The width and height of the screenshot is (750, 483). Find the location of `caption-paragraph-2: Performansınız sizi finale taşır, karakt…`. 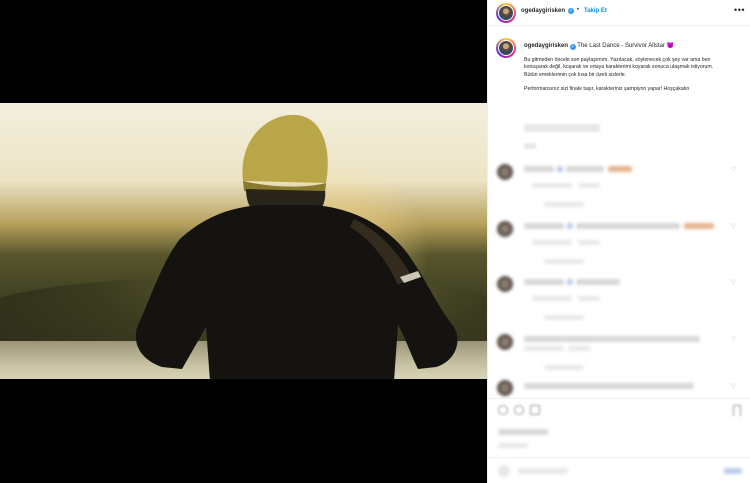

caption-paragraph-2: Performansınız sizi finale taşır, karakt… is located at coordinates (607, 89).